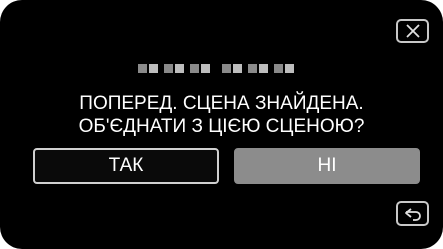 This screenshot has width=443, height=249. What do you see at coordinates (216, 68) in the screenshot?
I see `scene-timestamp-placeholder` at bounding box center [216, 68].